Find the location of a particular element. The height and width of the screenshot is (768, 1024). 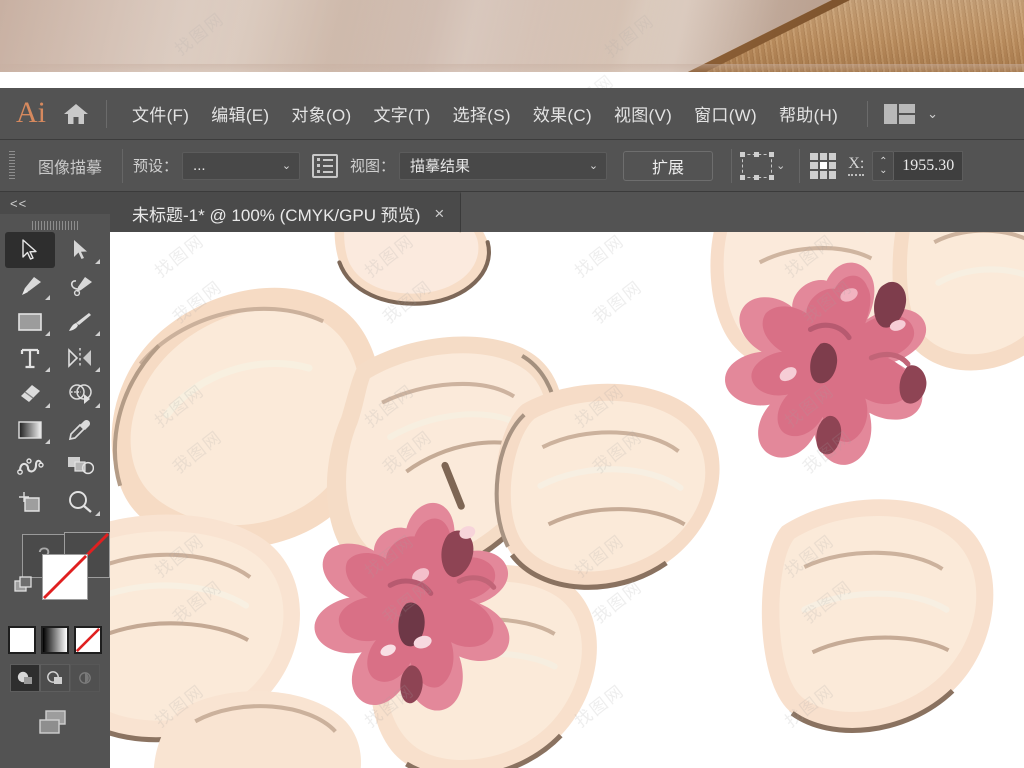

gradient-swatch-button is located at coordinates (55, 640).